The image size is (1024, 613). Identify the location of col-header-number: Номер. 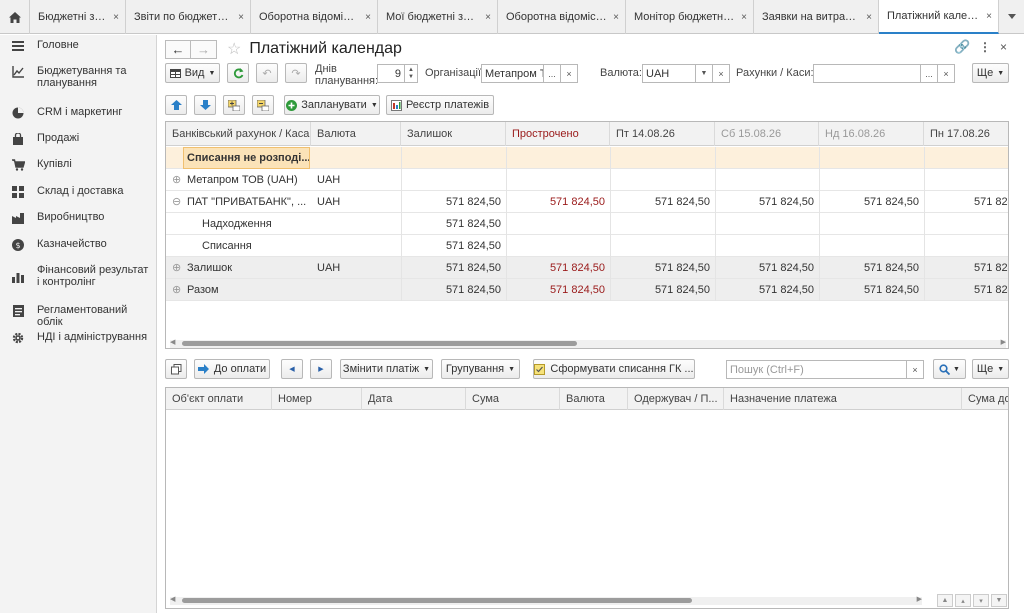
(317, 399).